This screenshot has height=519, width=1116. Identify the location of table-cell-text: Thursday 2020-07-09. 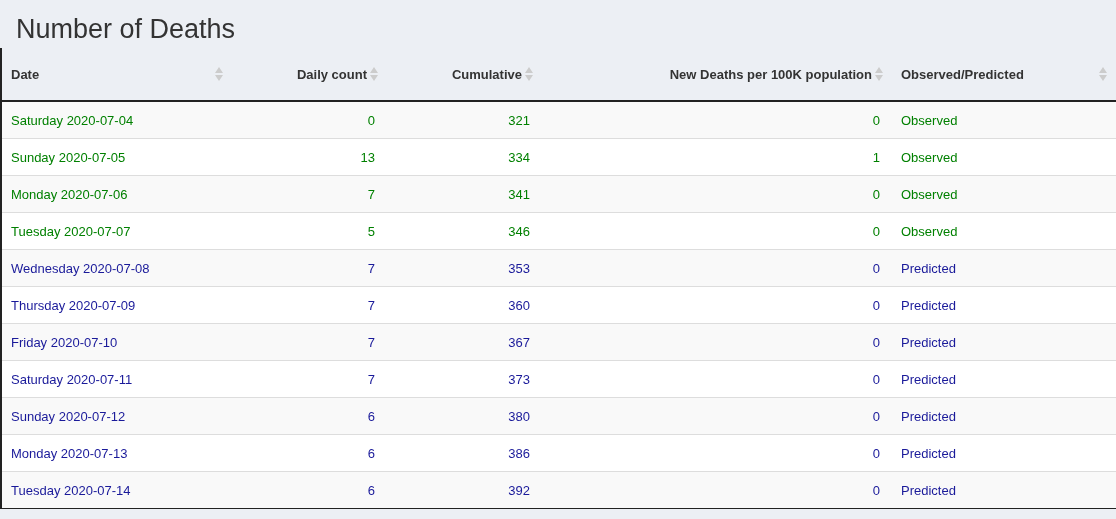
(73, 305).